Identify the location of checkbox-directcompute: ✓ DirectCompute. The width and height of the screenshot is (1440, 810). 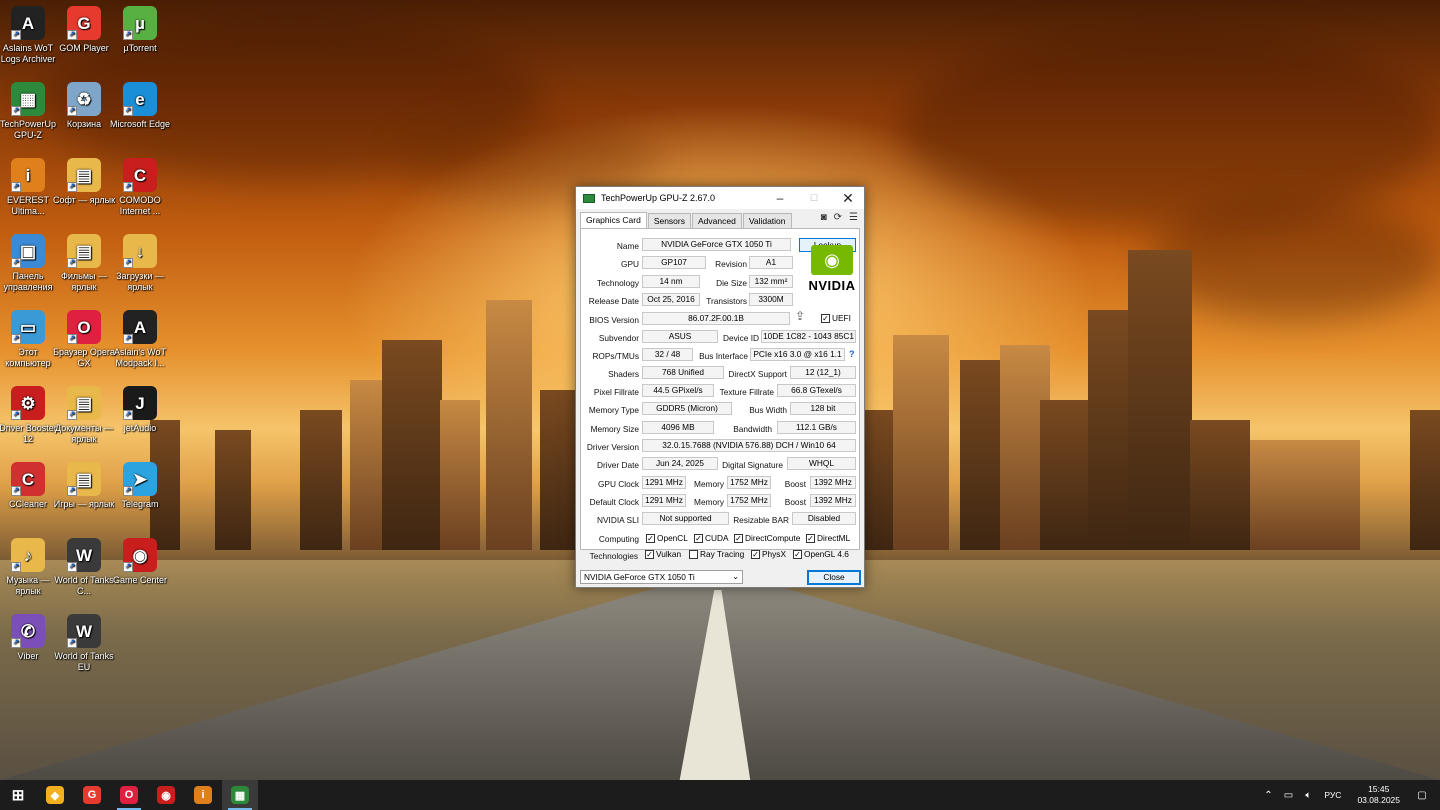
(767, 538).